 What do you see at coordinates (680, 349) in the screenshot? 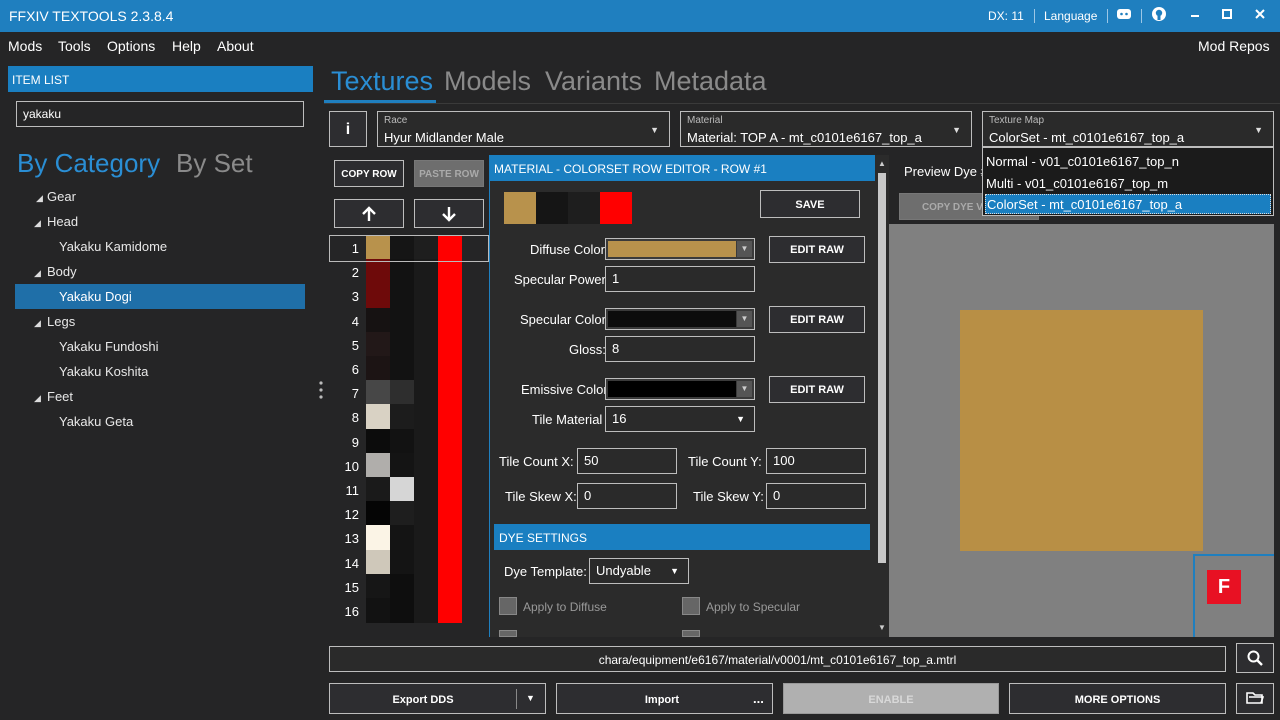
I see `gloss-input: 8` at bounding box center [680, 349].